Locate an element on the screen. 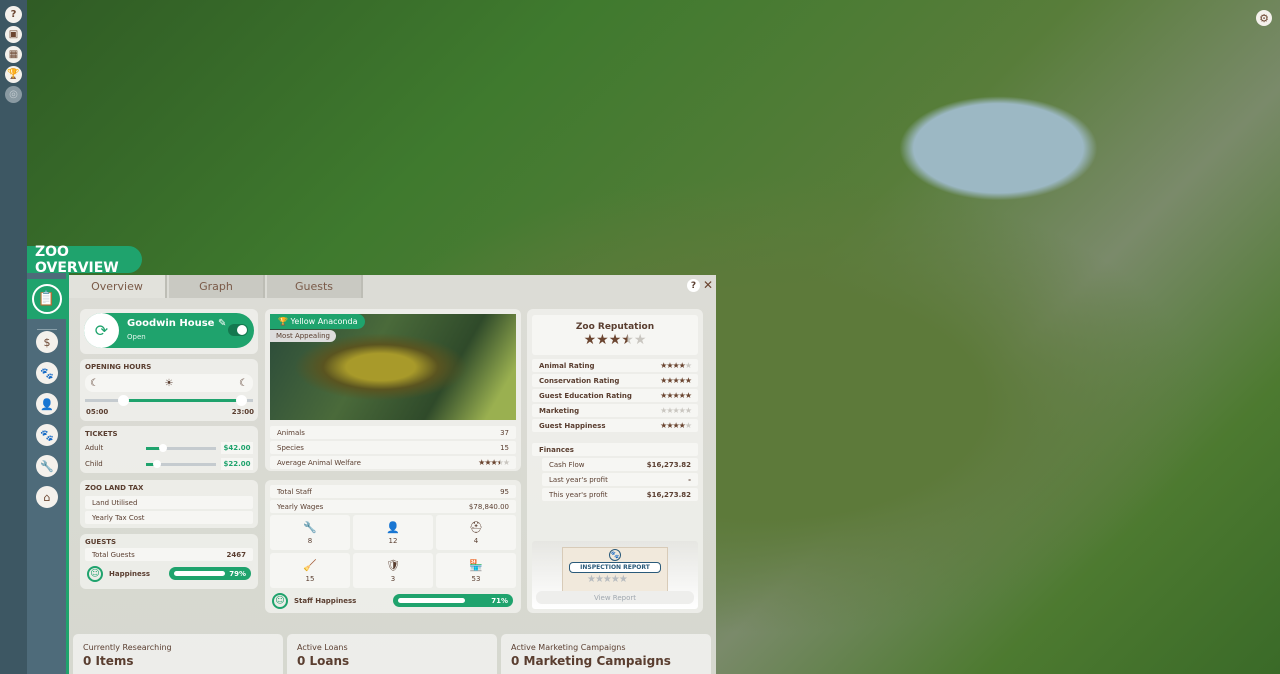 Image resolution: width=1280 pixels, height=674 pixels. reputation-title: Zoo Reputation is located at coordinates (615, 327).